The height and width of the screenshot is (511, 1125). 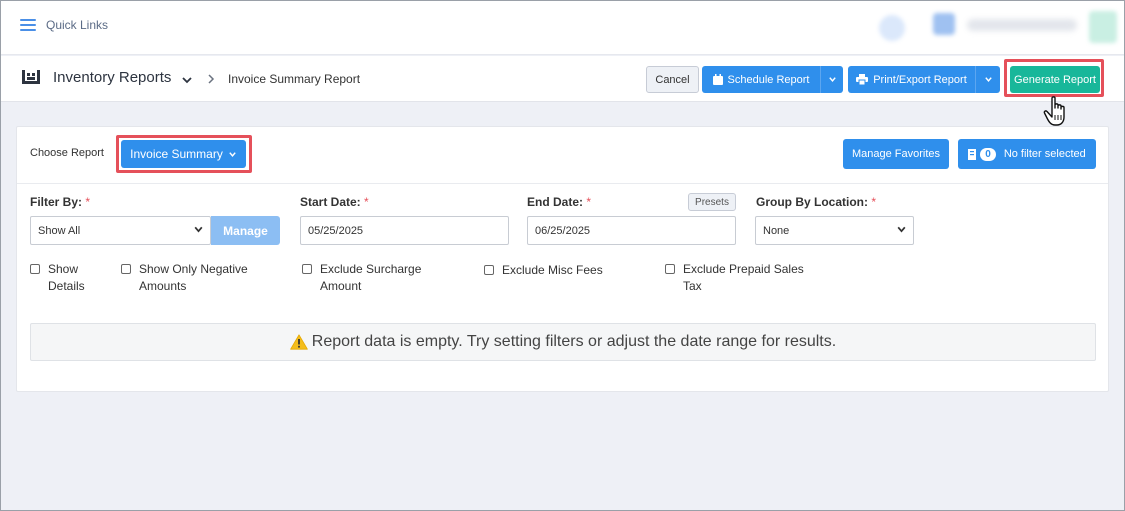 I want to click on group-by-location-select: None, so click(x=834, y=230).